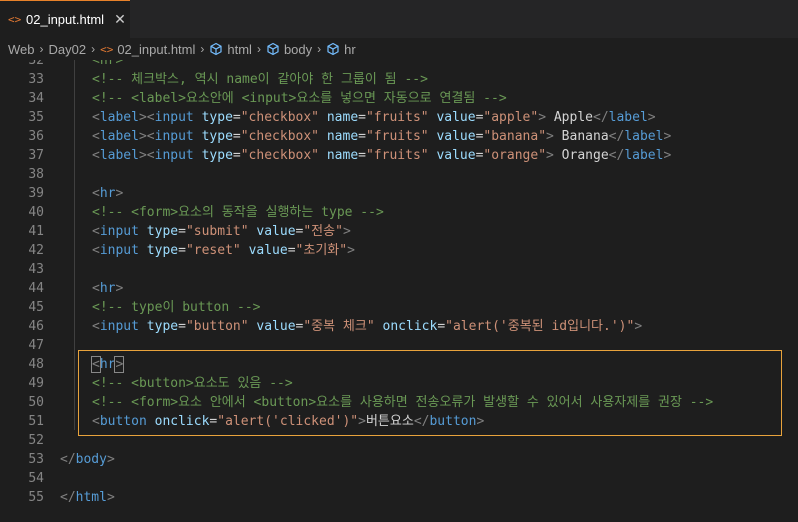 The image size is (798, 522). What do you see at coordinates (581, 155) in the screenshot?
I see `code-token: Orange` at bounding box center [581, 155].